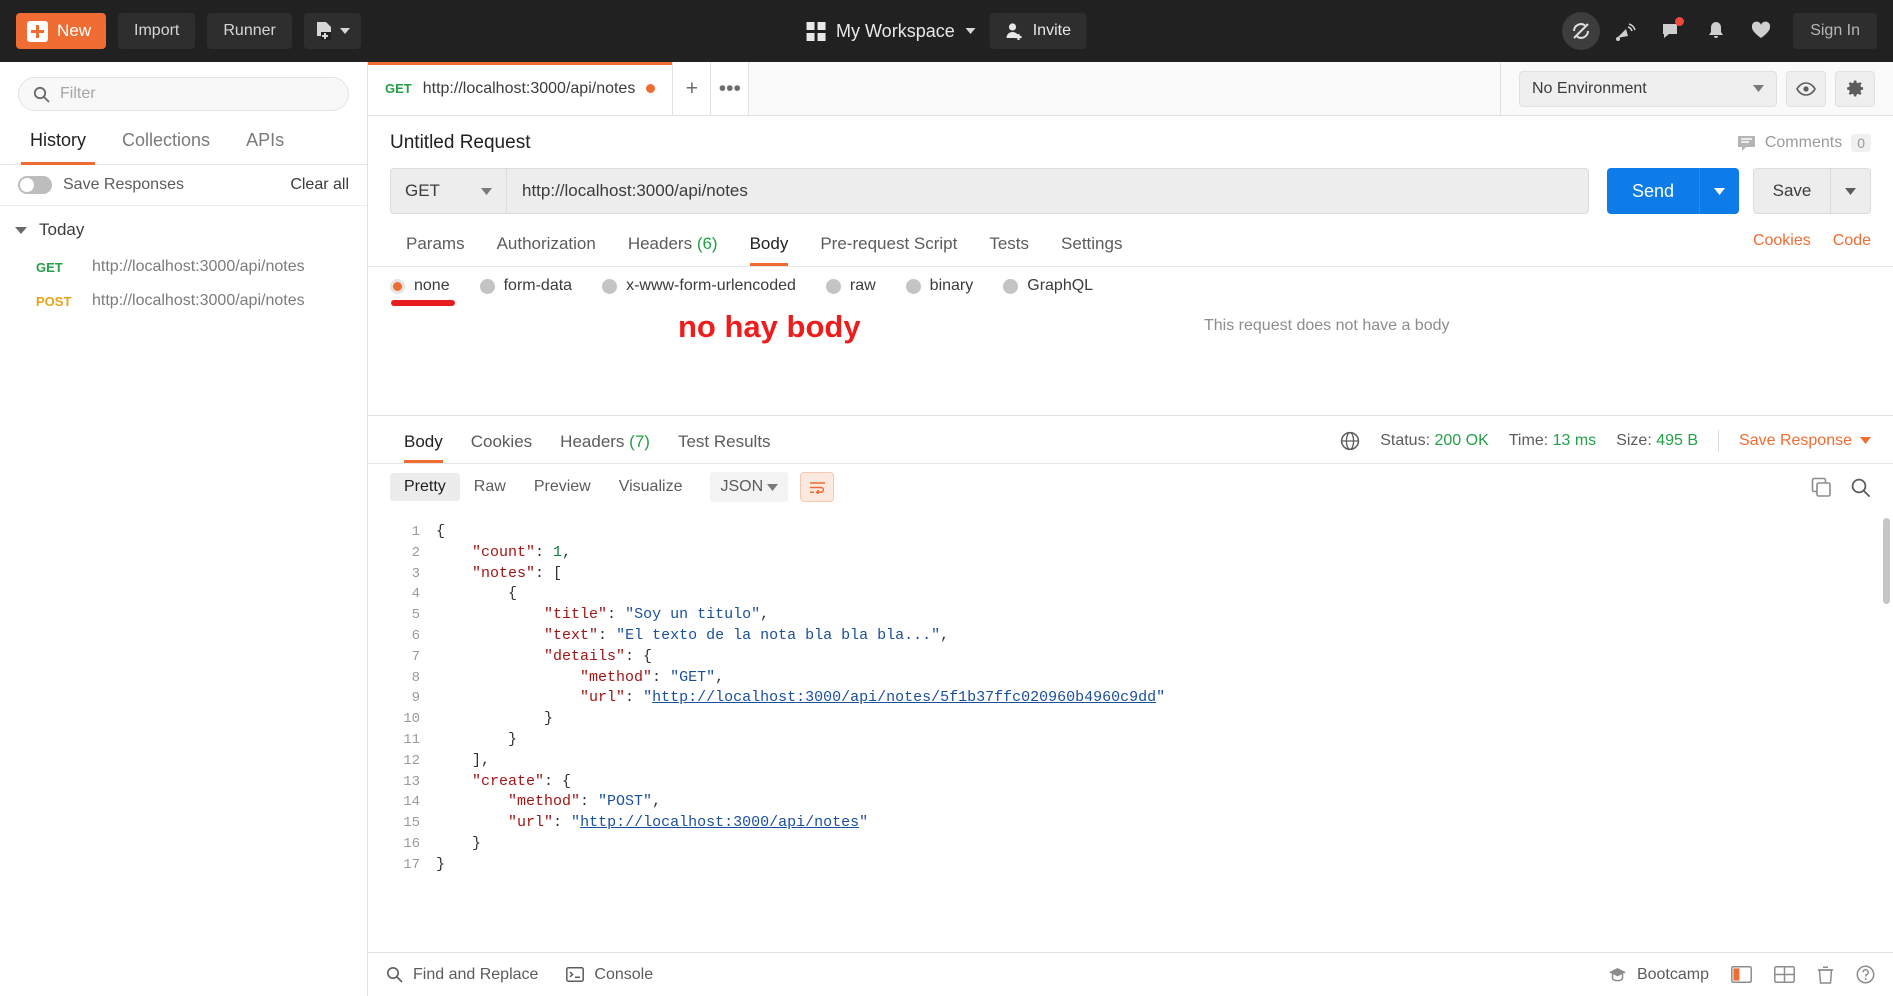 Image resolution: width=1893 pixels, height=996 pixels. Describe the element at coordinates (1658, 975) in the screenshot. I see `bootcamp-button: Bootcamp` at that location.